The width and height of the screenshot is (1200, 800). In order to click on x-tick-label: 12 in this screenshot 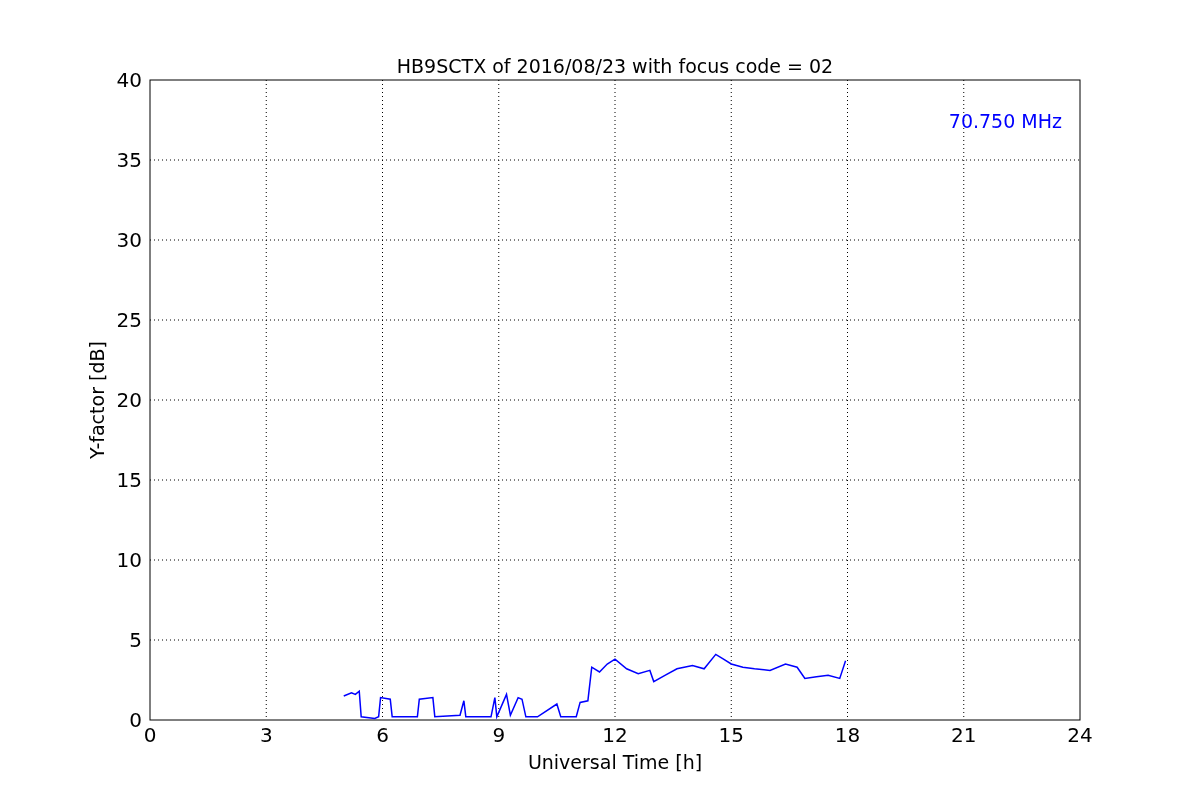, I will do `click(615, 735)`.